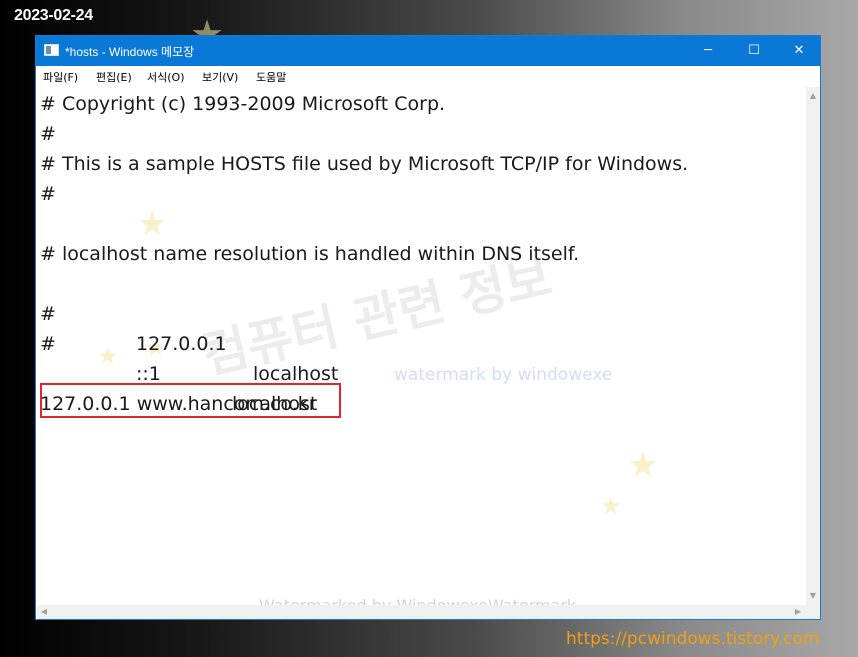  What do you see at coordinates (271, 77) in the screenshot?
I see `menu-help: 도움말` at bounding box center [271, 77].